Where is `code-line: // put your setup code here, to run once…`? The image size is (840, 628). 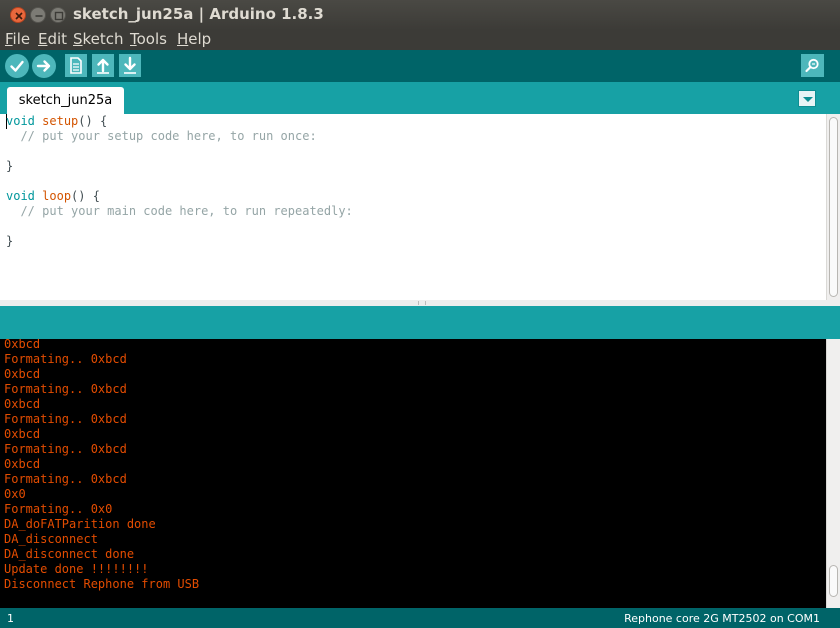 code-line: // put your setup code here, to run once… is located at coordinates (161, 136).